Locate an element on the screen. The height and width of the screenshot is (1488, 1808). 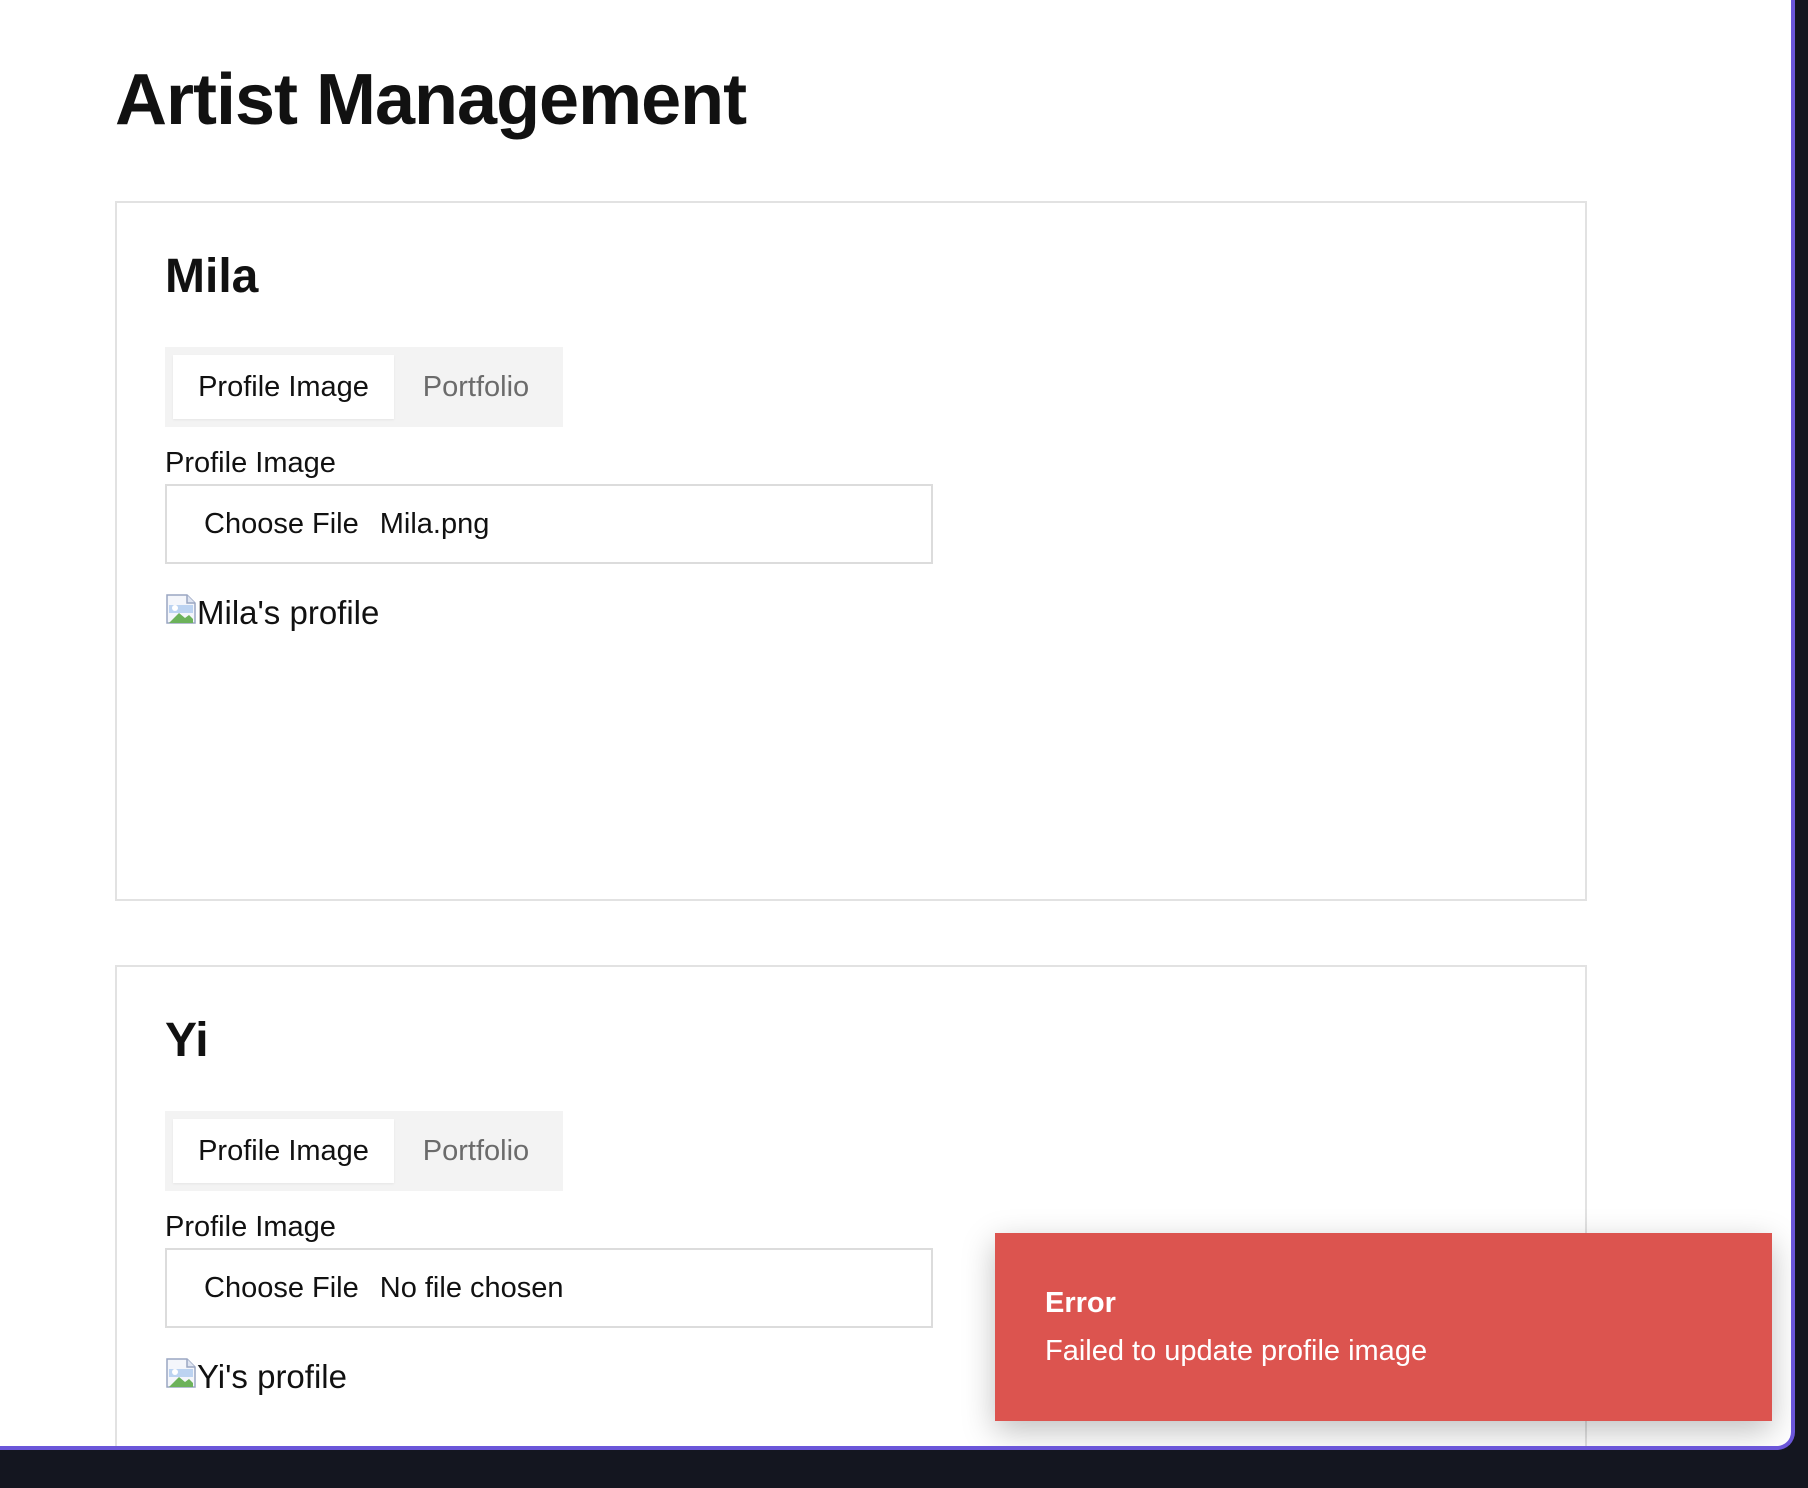
profile-image-alt-text: Mila's profile is located at coordinates (288, 612).